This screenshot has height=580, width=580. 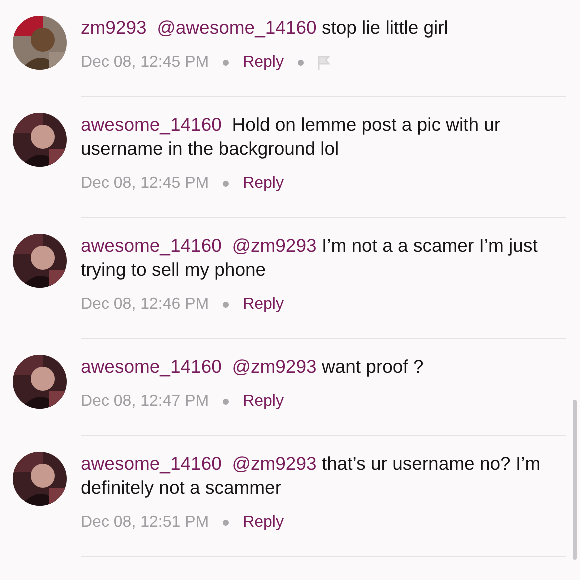 I want to click on scrollbar, so click(x=575, y=480).